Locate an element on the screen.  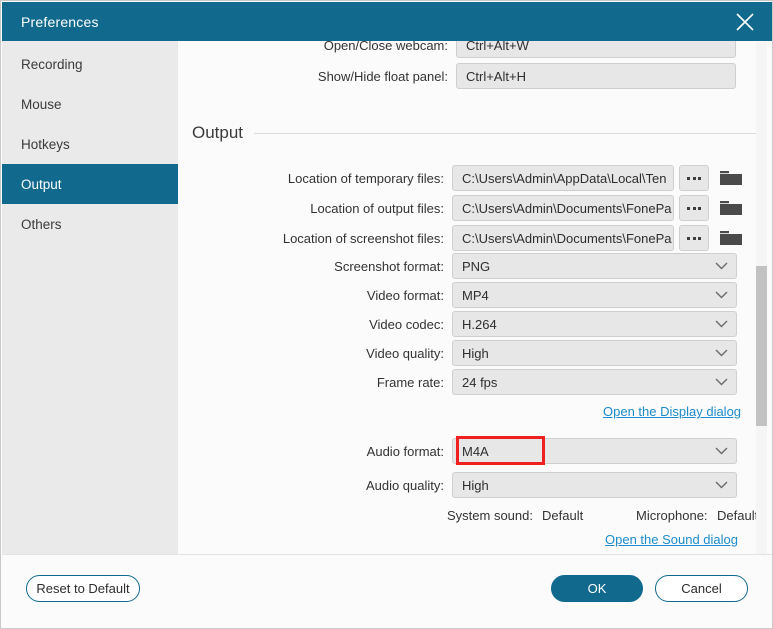
sidebar-item-hotkeys-label: Hotkeys is located at coordinates (45, 144).